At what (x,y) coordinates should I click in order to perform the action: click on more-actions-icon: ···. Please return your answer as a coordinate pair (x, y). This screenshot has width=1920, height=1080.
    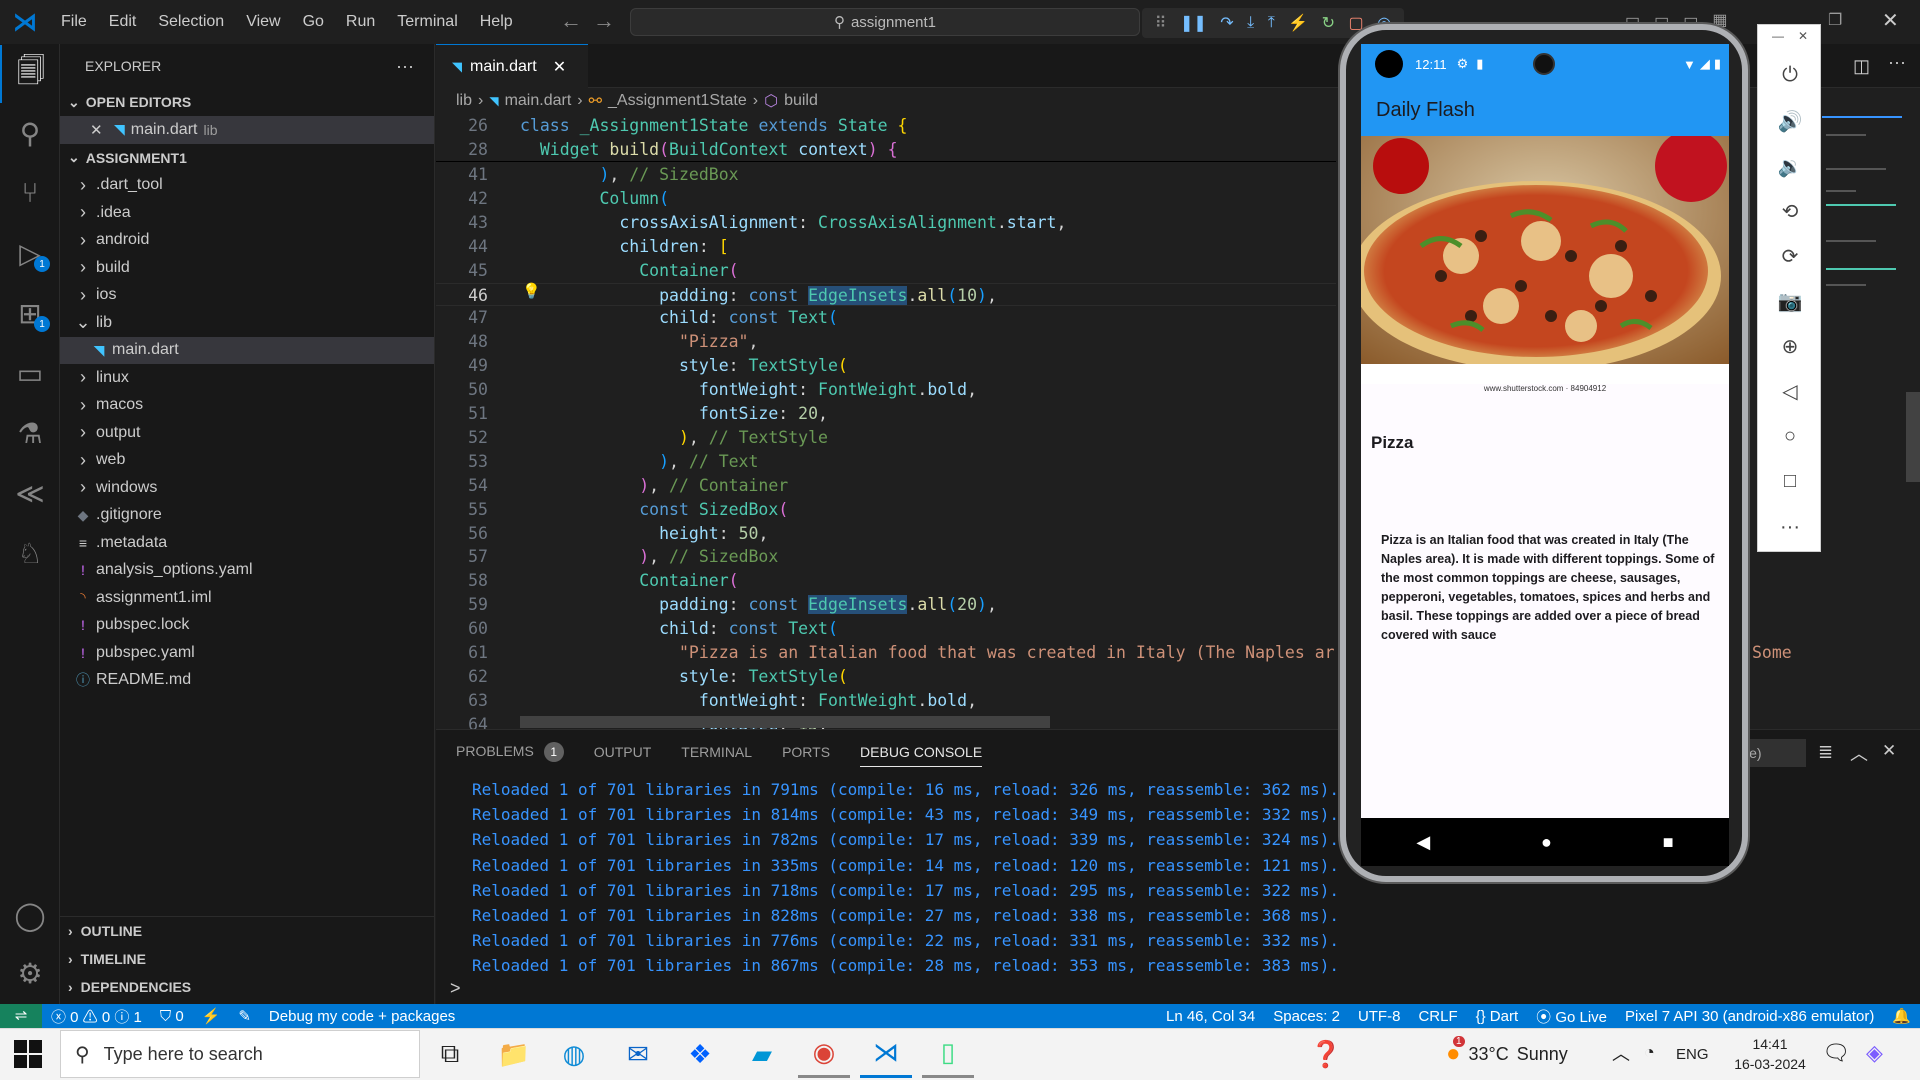
    Looking at the image, I should click on (405, 66).